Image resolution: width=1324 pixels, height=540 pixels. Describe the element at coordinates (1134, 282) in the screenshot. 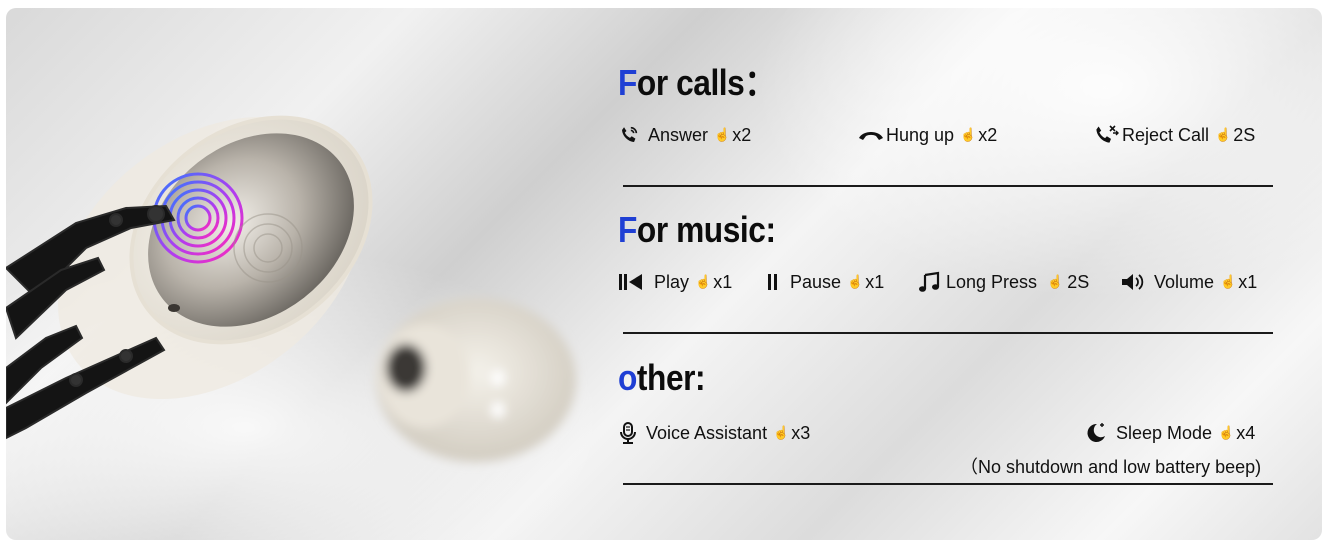

I see `volume-icon` at that location.